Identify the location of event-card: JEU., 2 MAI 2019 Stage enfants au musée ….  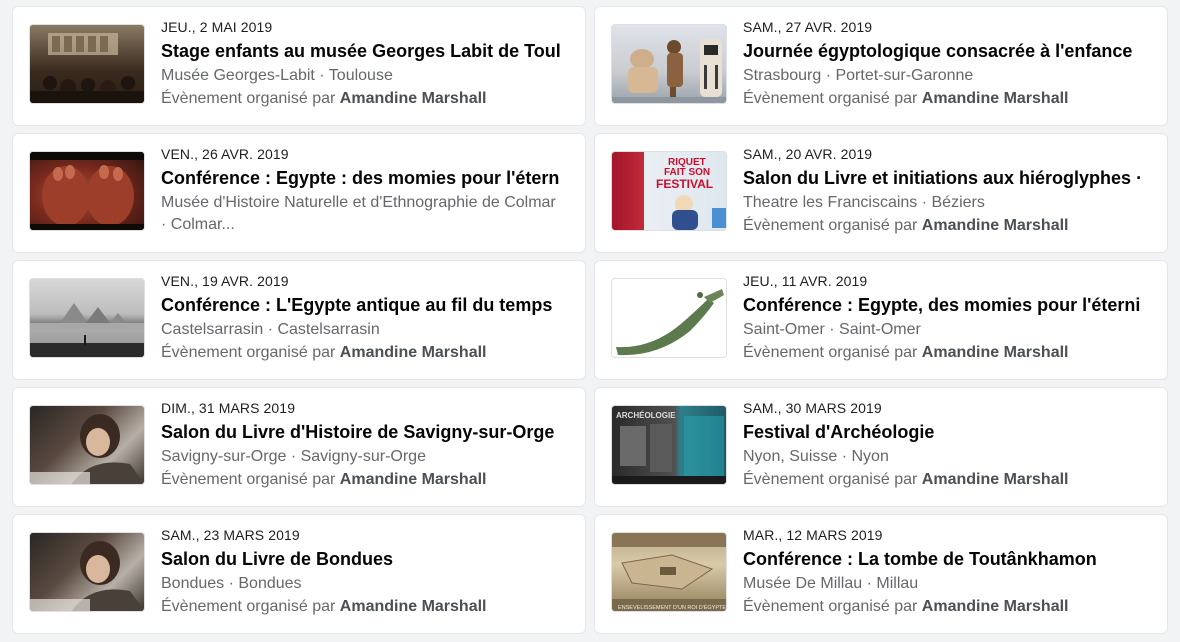
(299, 66).